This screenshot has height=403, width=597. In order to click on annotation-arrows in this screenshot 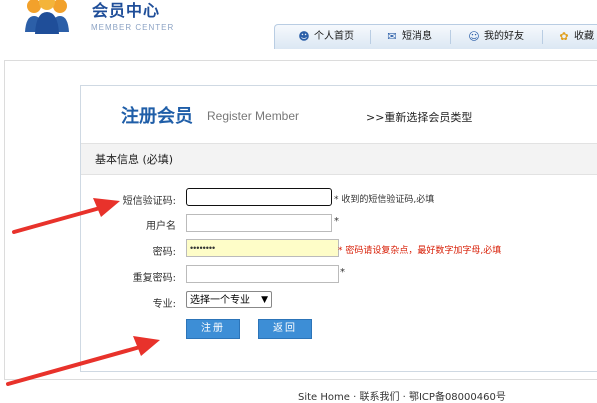, I will do `click(83, 292)`.